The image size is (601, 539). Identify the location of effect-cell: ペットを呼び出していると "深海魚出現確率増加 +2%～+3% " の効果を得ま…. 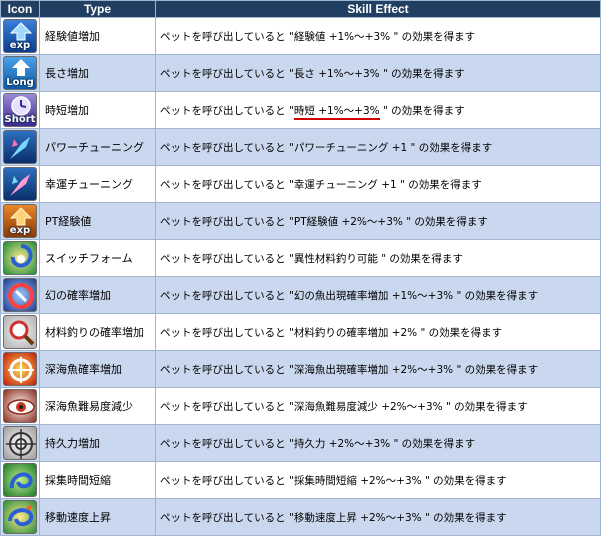
(378, 369).